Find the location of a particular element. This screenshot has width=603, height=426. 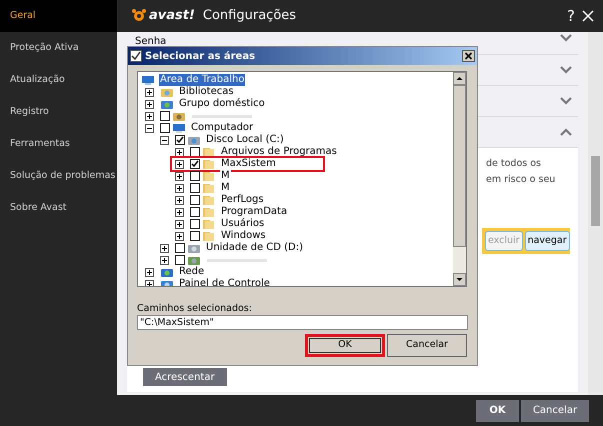

tree-item-label: Grupo doméstico is located at coordinates (222, 104).